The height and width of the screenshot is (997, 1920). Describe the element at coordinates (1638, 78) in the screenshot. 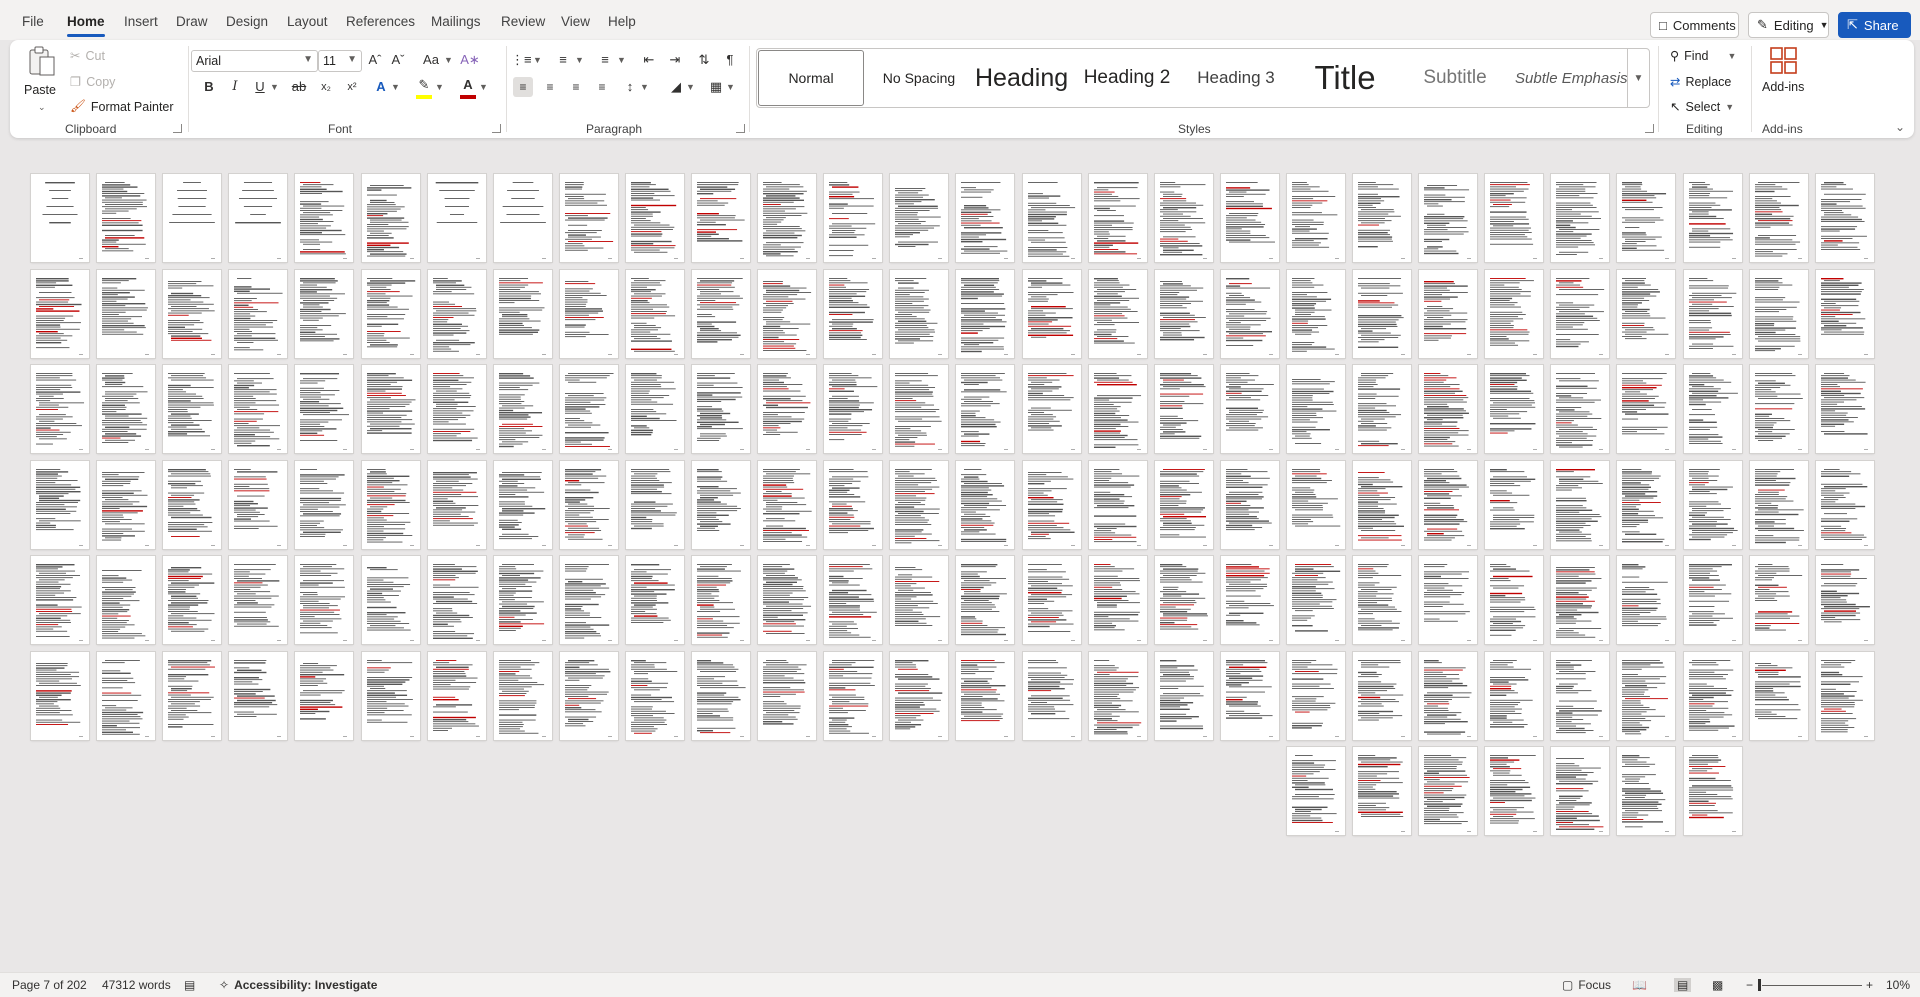

I see `styles-more-button: ▼` at that location.